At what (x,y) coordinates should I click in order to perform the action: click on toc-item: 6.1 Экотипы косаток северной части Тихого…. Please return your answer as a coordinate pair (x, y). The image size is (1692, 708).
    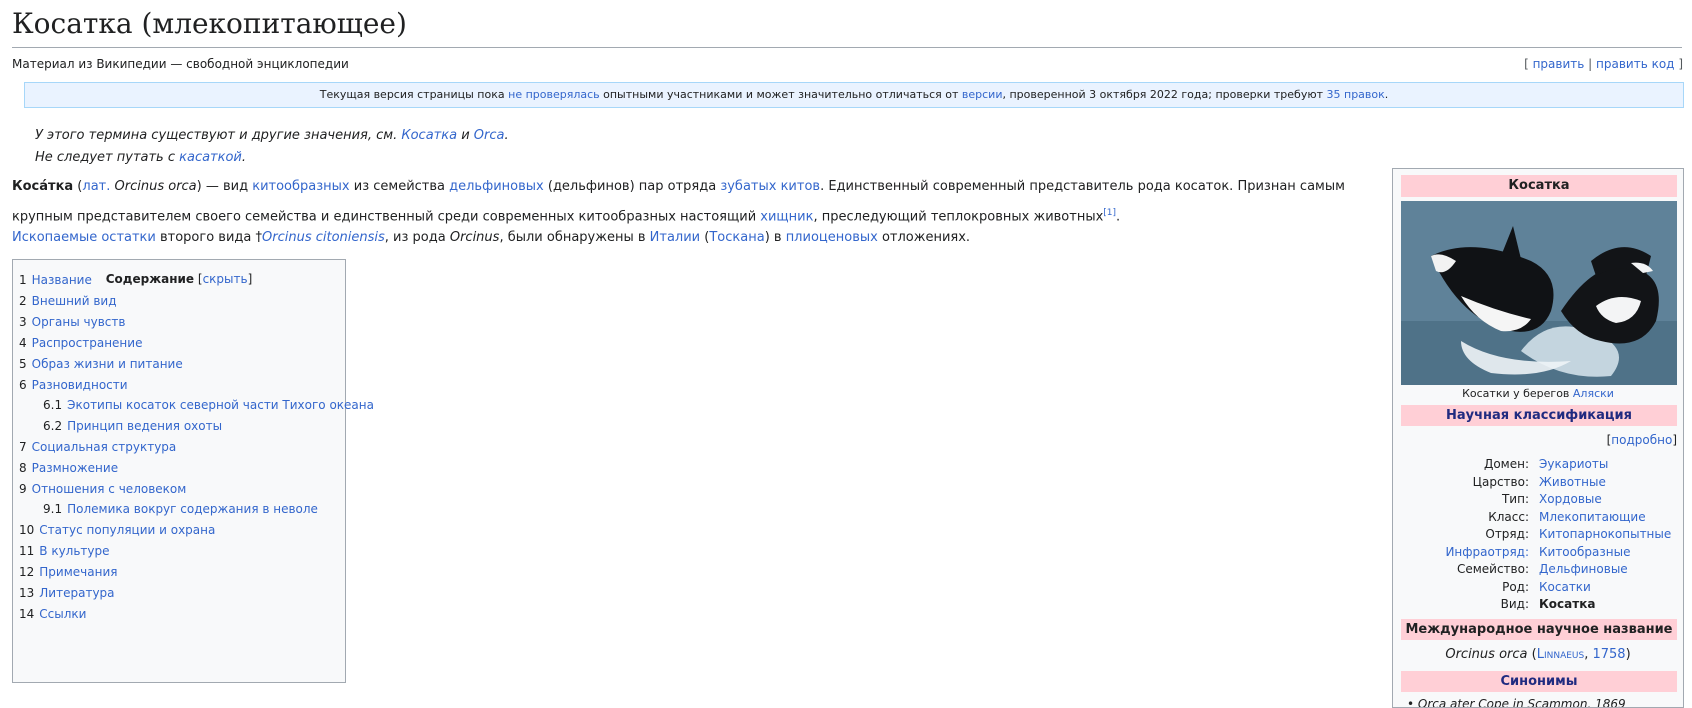
    Looking at the image, I should click on (208, 405).